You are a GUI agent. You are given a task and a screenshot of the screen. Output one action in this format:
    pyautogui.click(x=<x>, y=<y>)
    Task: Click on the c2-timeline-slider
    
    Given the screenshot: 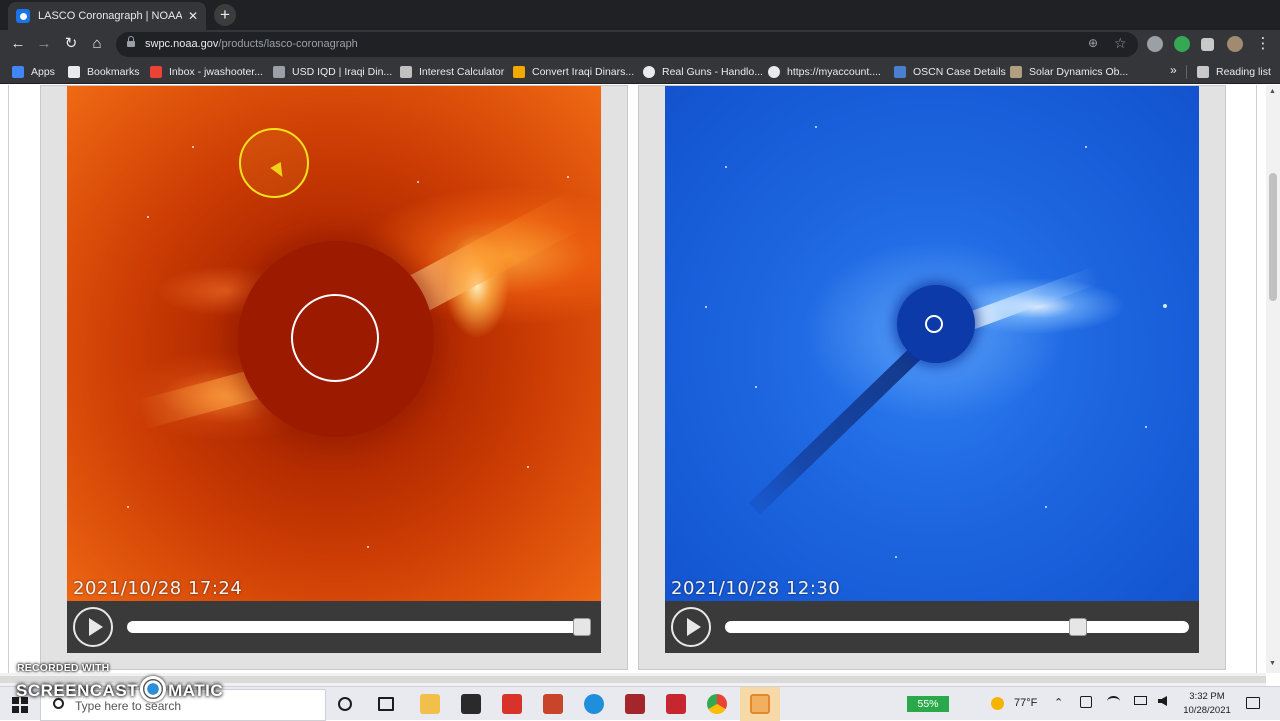 What is the action you would take?
    pyautogui.click(x=359, y=627)
    